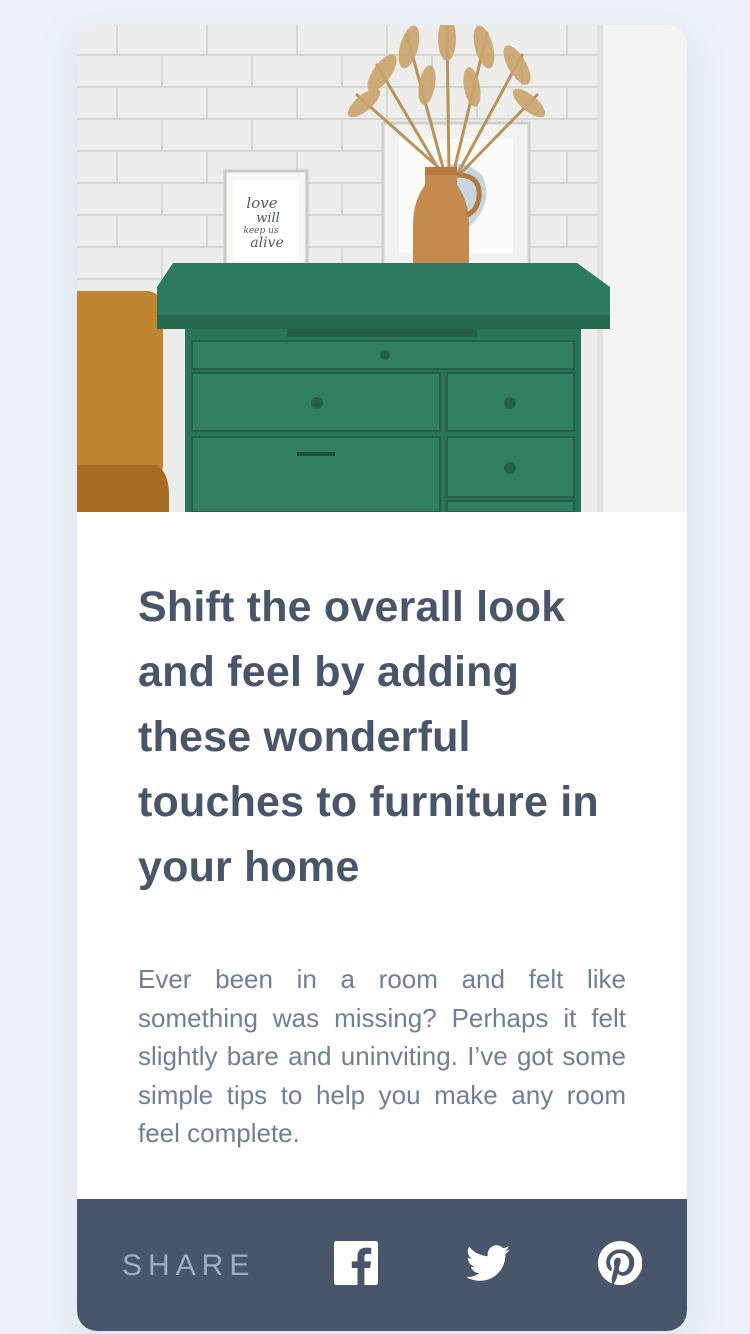  What do you see at coordinates (382, 1265) in the screenshot?
I see `share-bar: SHARE` at bounding box center [382, 1265].